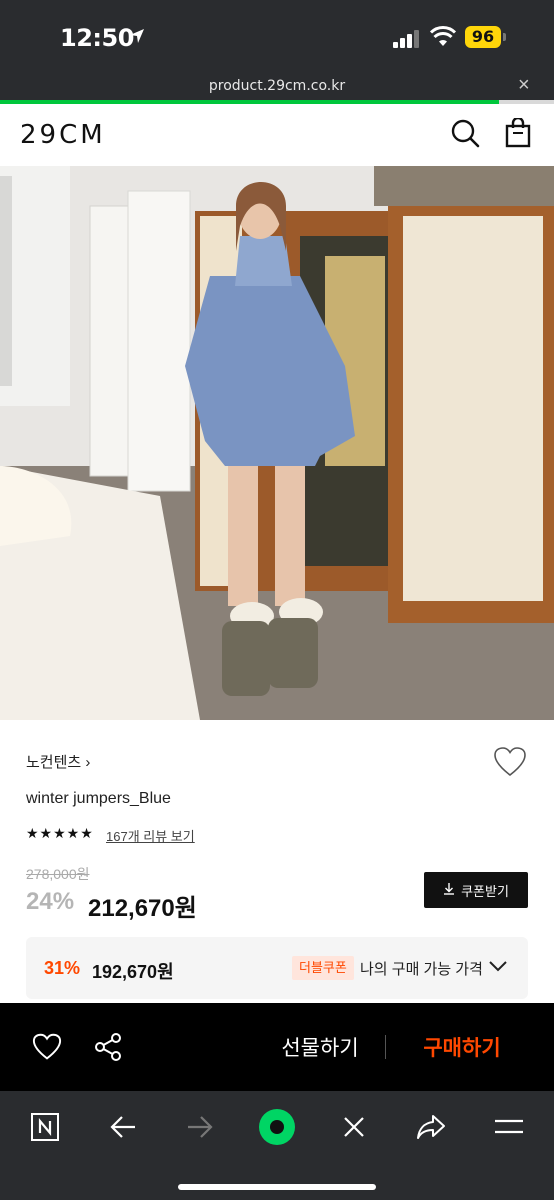  I want to click on best-price: 192,670원, so click(133, 972).